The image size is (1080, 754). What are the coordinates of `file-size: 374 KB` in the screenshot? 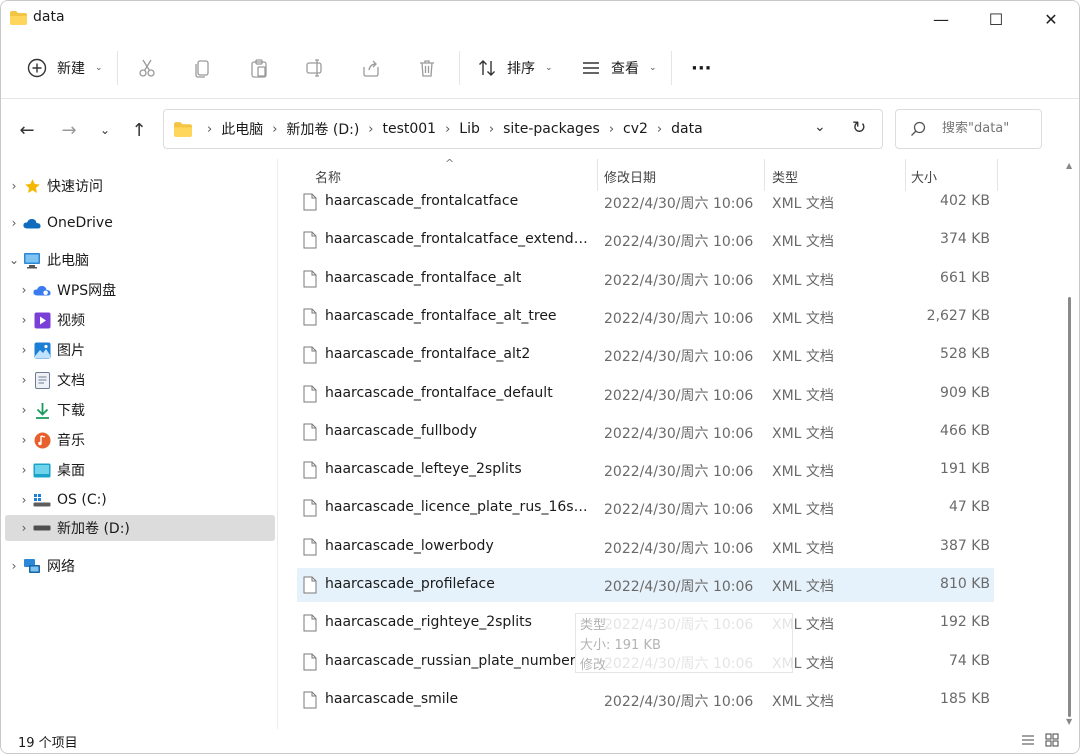 It's located at (965, 239).